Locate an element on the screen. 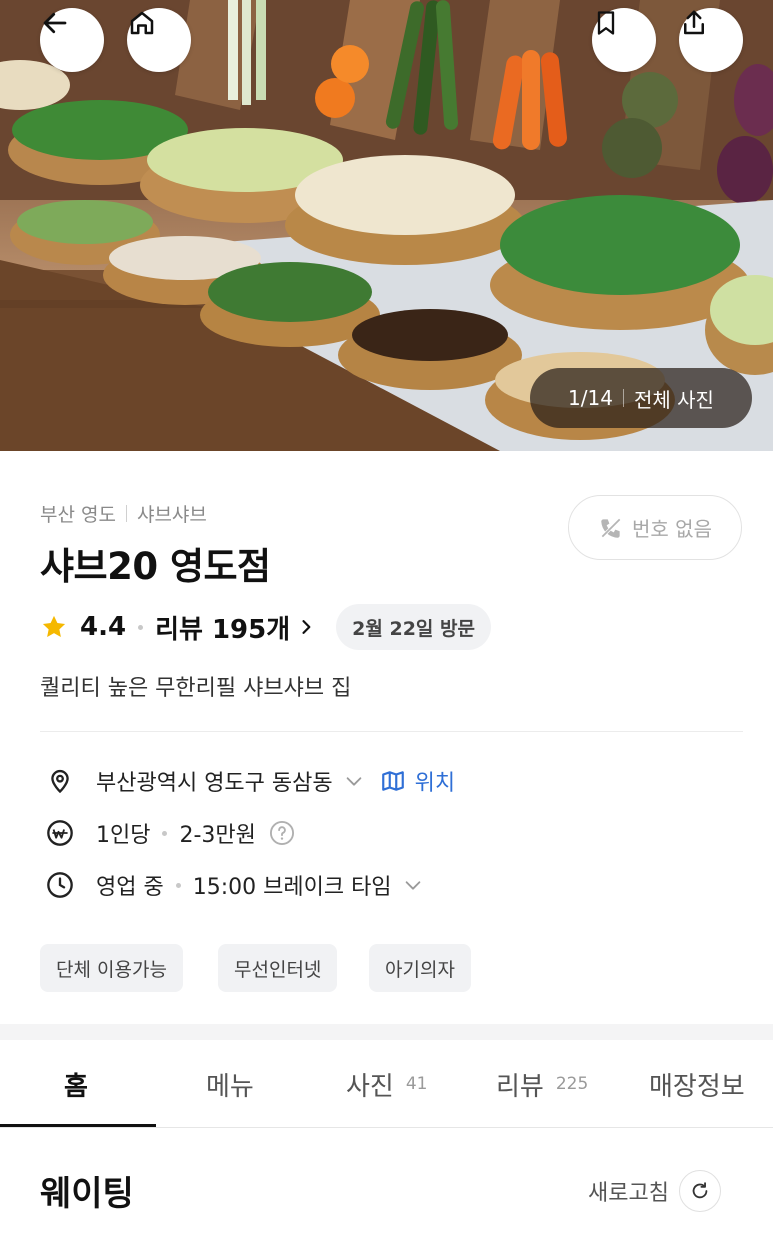 This screenshot has height=1239, width=773. call-label: 번호 없음 is located at coordinates (672, 529).